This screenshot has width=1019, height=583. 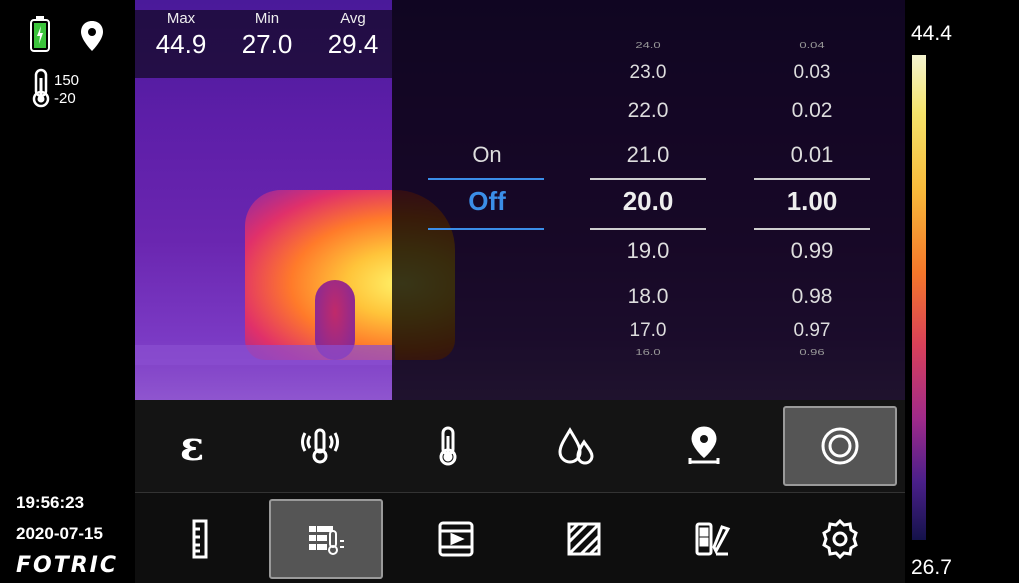 I want to click on emissivity-option: 0.99, so click(x=812, y=251).